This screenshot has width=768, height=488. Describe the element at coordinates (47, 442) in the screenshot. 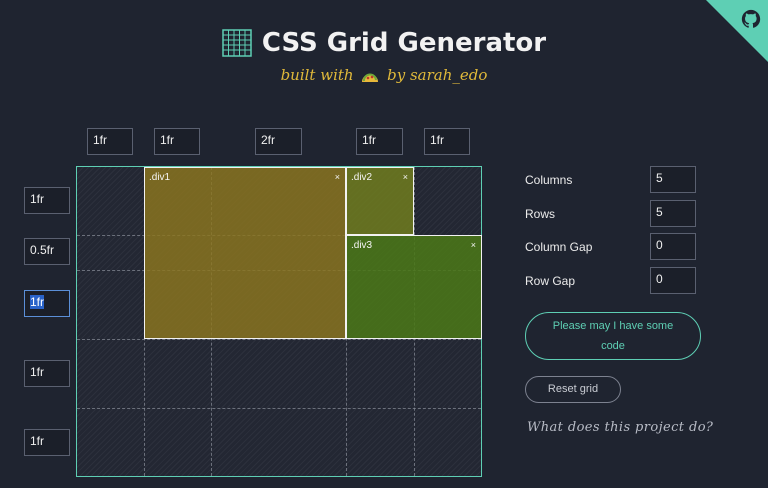

I see `row-size-input-5: 1fr` at that location.